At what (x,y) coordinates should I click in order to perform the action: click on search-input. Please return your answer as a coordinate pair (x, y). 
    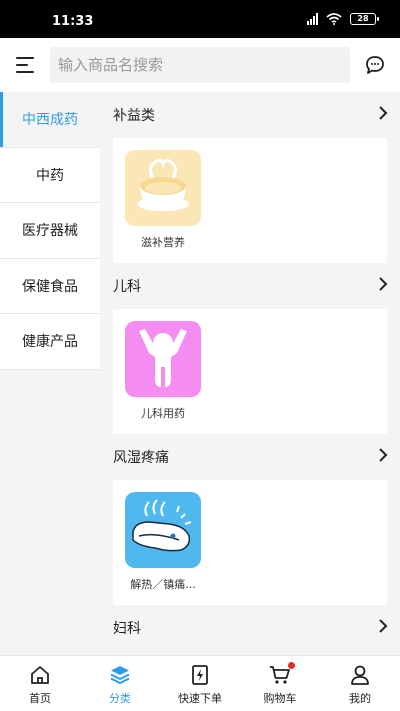
    Looking at the image, I should click on (200, 65).